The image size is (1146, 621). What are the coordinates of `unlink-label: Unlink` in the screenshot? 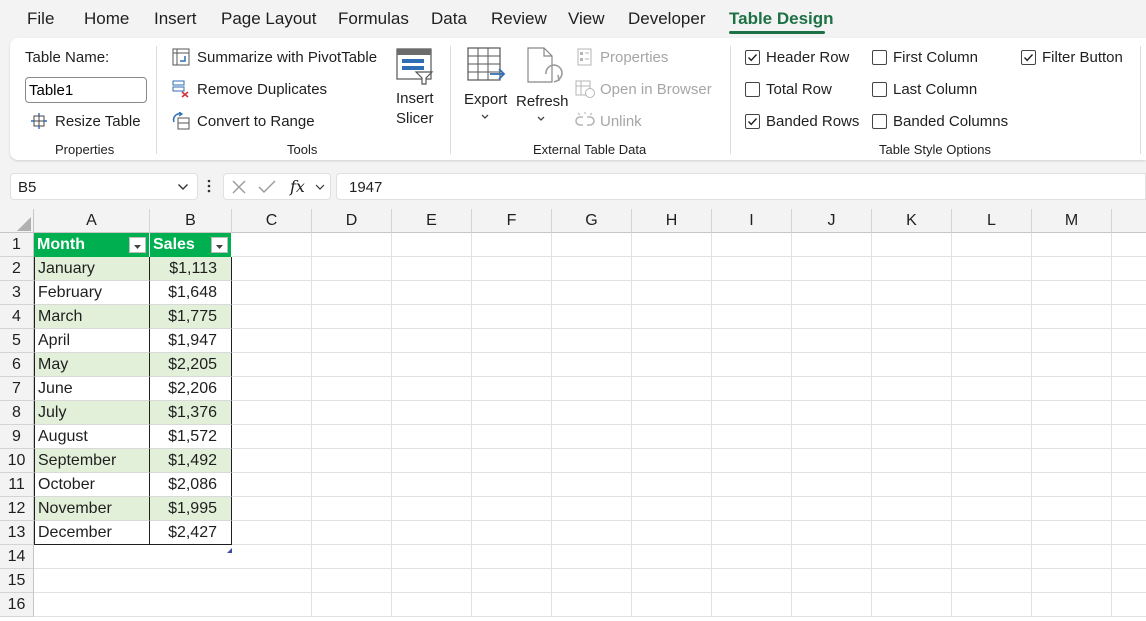 It's located at (621, 121).